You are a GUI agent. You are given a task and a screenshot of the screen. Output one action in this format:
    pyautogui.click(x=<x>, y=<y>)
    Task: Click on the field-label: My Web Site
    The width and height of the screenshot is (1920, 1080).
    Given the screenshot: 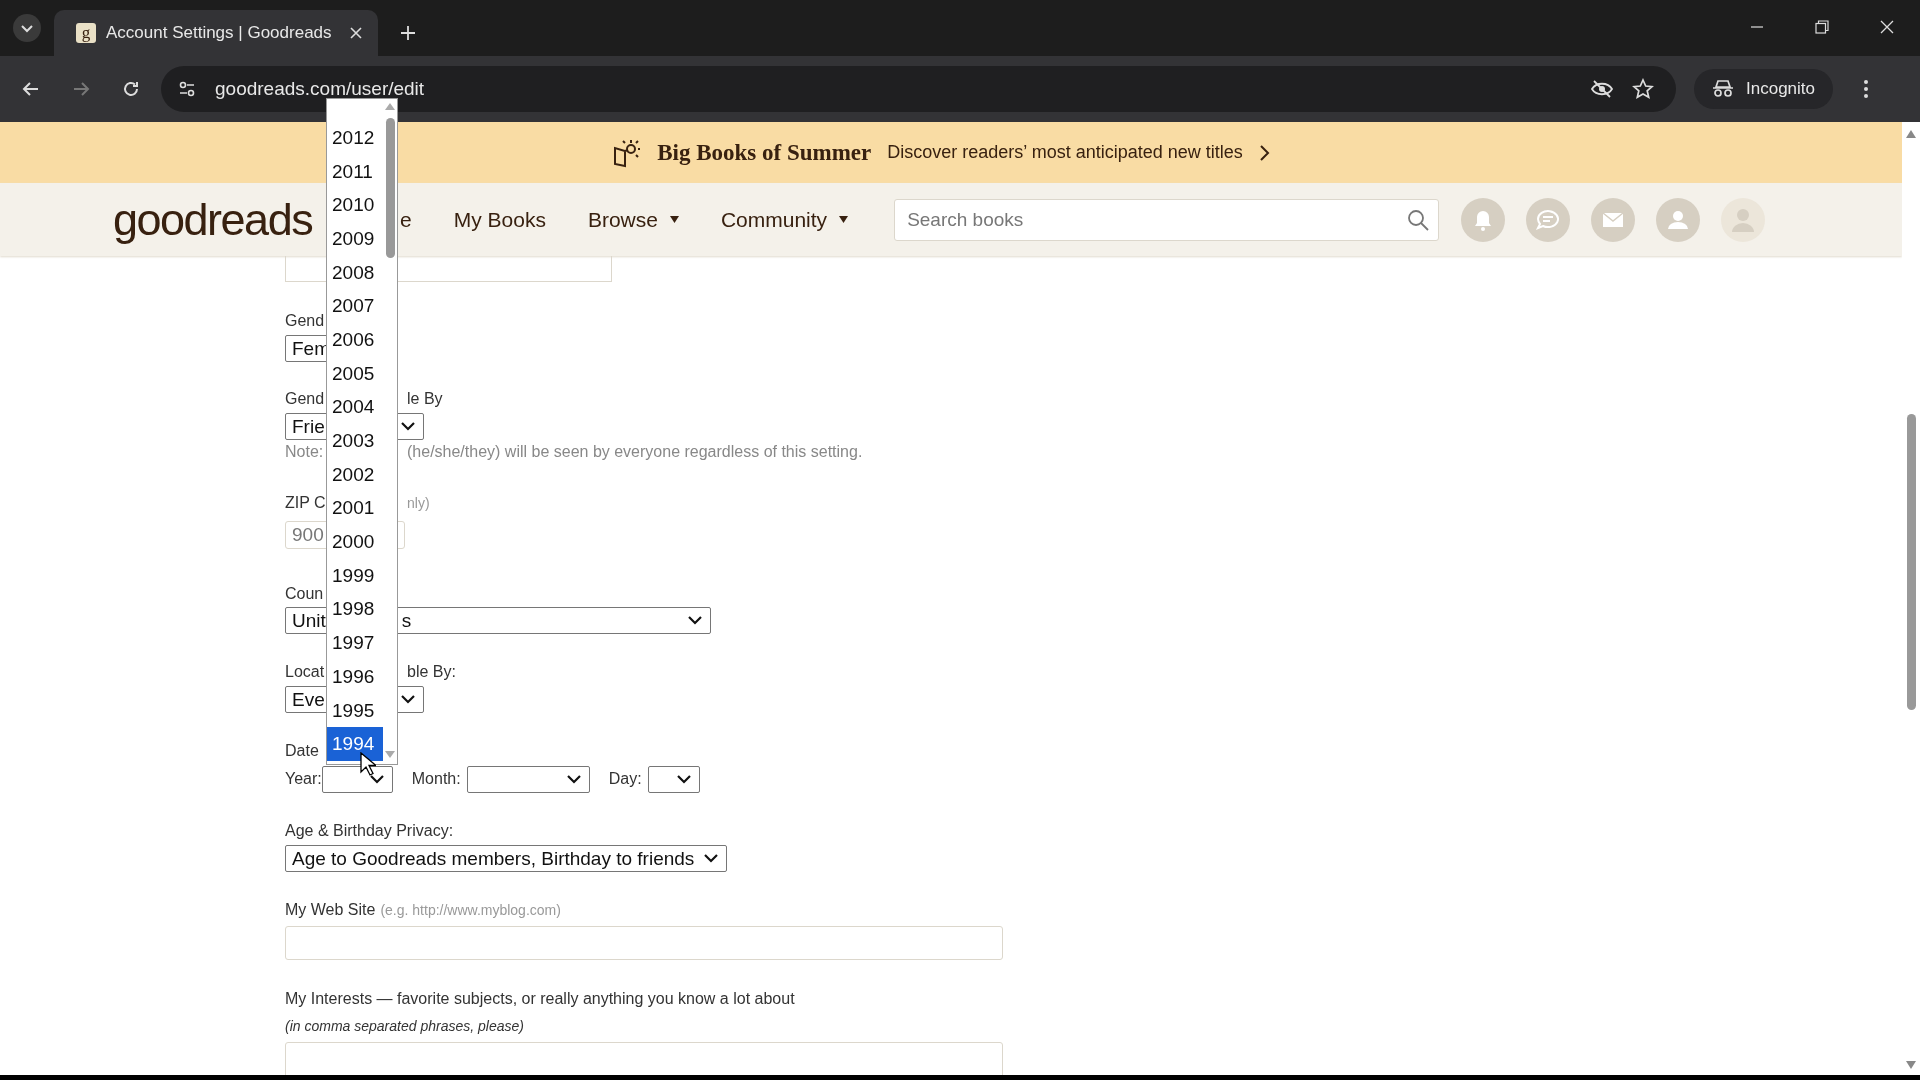 What is the action you would take?
    pyautogui.click(x=330, y=910)
    